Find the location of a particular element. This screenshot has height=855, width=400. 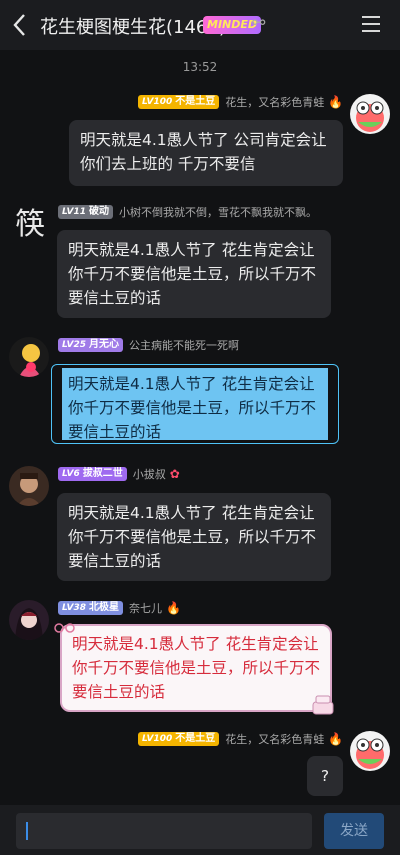

back-icon is located at coordinates (20, 25).